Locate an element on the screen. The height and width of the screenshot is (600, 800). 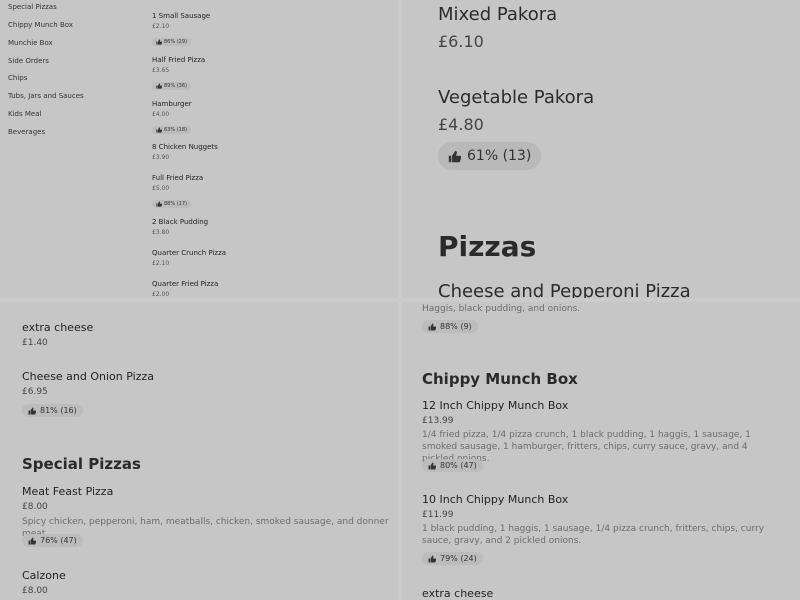
item-price: £6.10 is located at coordinates (461, 41).